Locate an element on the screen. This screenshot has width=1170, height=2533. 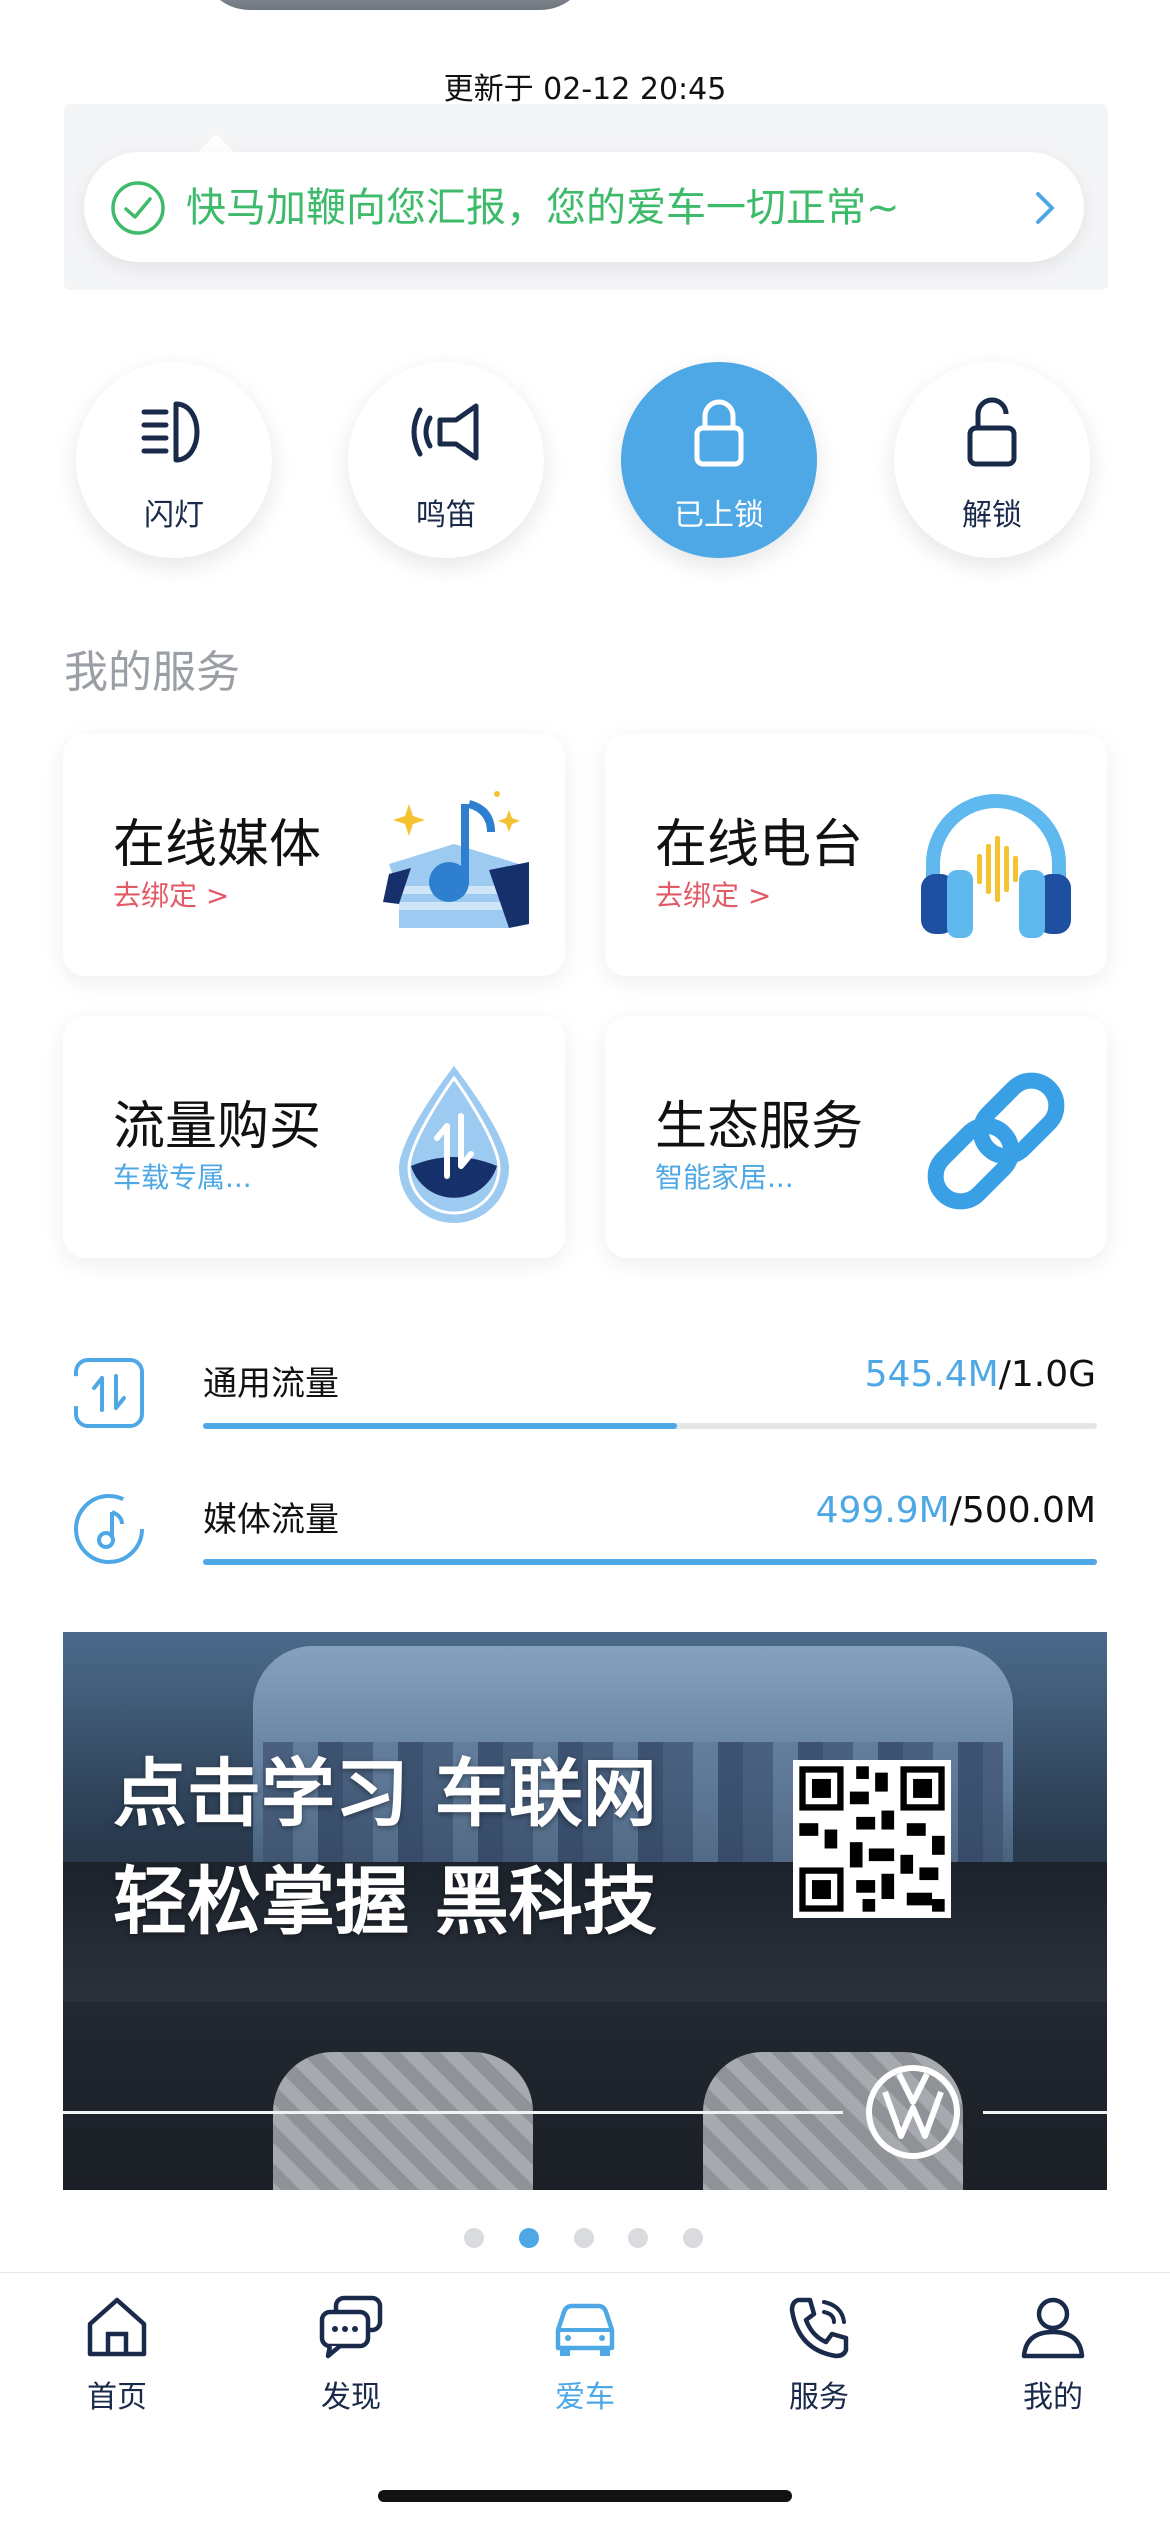
media-data-progress-fill is located at coordinates (650, 1562).